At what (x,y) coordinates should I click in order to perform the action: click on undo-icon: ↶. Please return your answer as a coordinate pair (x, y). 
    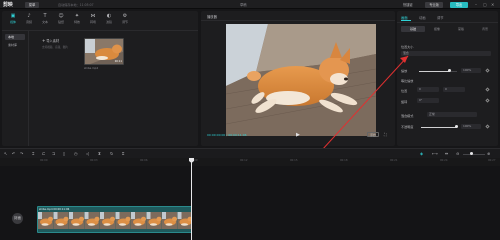
    Looking at the image, I should click on (13, 153).